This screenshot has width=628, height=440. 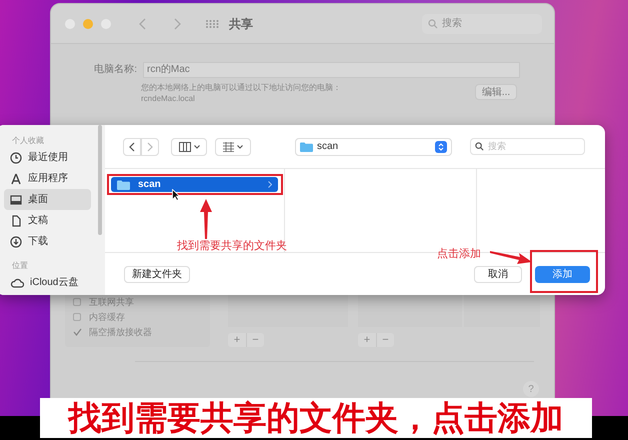 What do you see at coordinates (107, 317) in the screenshot?
I see `service-label: 内容缓存` at bounding box center [107, 317].